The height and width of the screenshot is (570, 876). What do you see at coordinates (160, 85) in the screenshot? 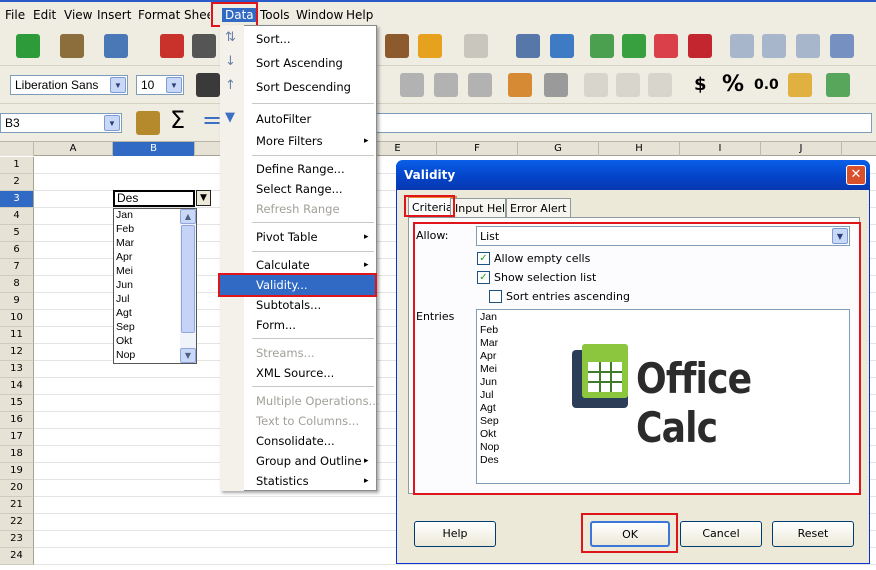
I see `font-size-combo: 10 ▼` at bounding box center [160, 85].